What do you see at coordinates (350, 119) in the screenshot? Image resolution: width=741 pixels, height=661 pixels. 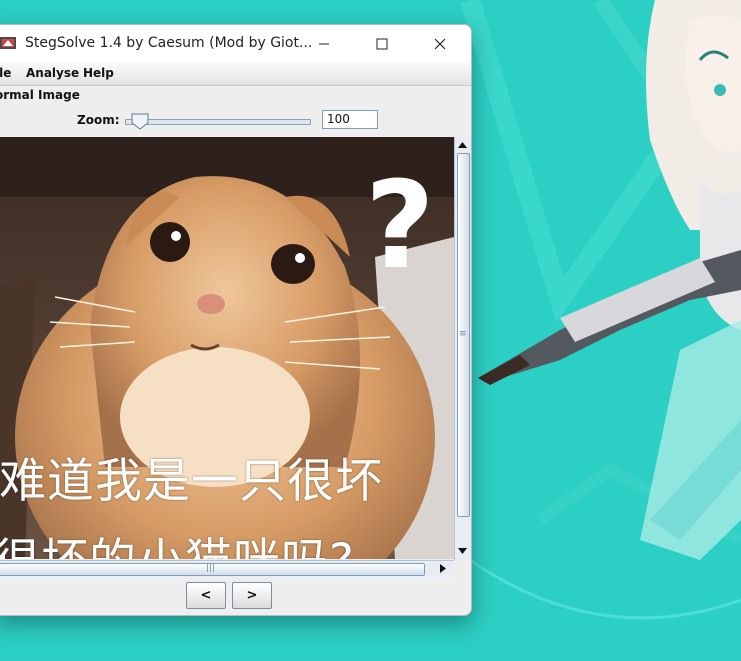 I see `zoom-value-field: 100` at bounding box center [350, 119].